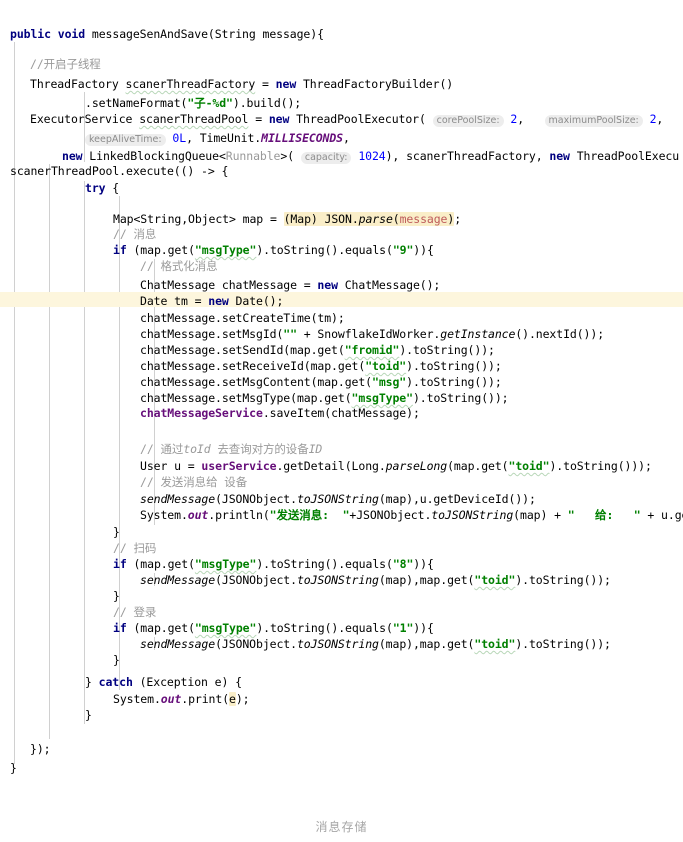 The width and height of the screenshot is (683, 842). What do you see at coordinates (102, 188) in the screenshot?
I see `code-line: try {` at bounding box center [102, 188].